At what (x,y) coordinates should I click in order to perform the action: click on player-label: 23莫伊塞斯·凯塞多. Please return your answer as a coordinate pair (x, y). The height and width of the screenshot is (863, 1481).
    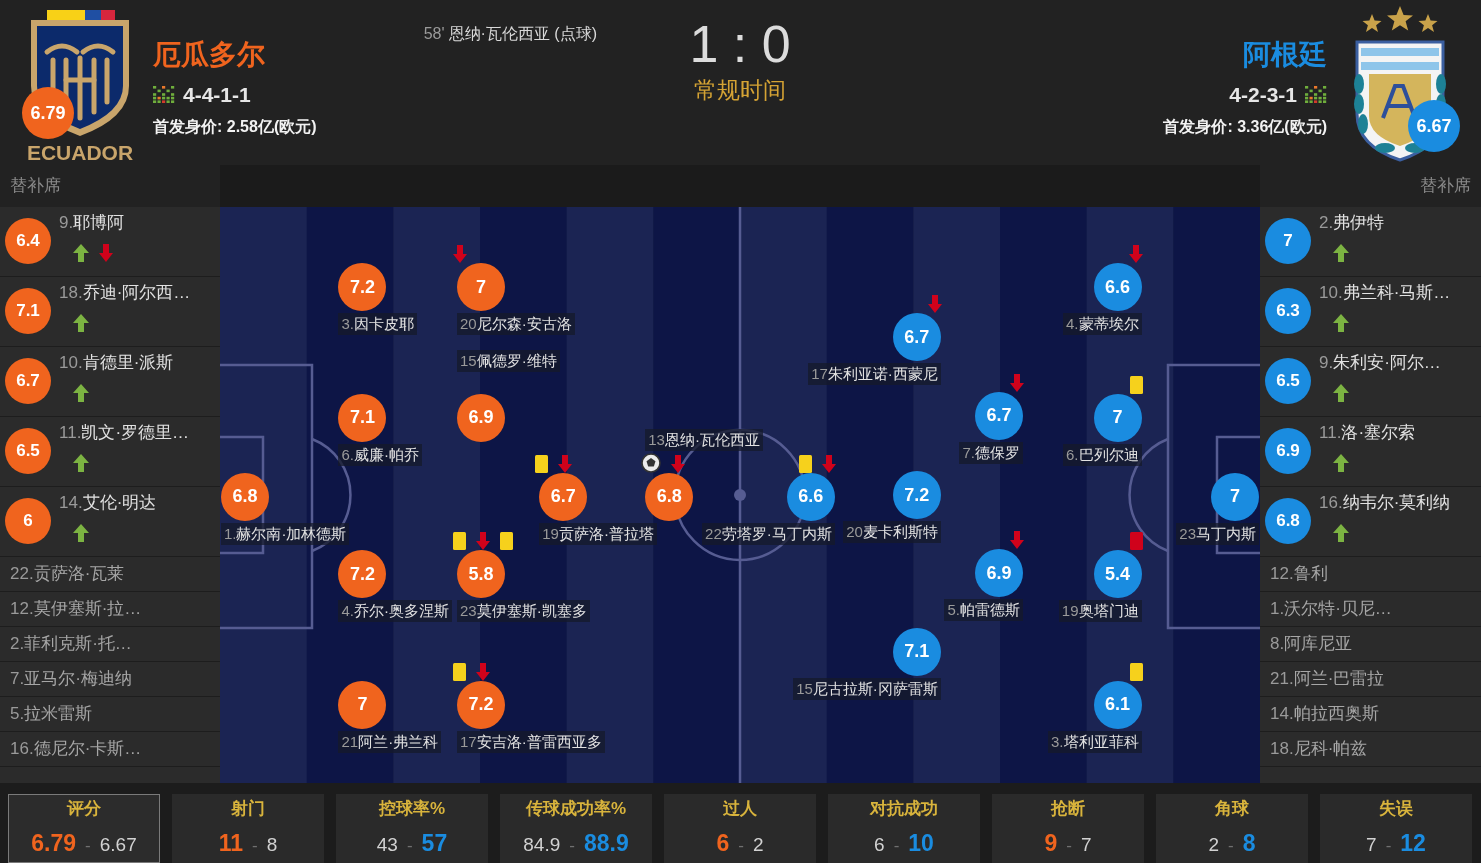
    Looking at the image, I should click on (523, 611).